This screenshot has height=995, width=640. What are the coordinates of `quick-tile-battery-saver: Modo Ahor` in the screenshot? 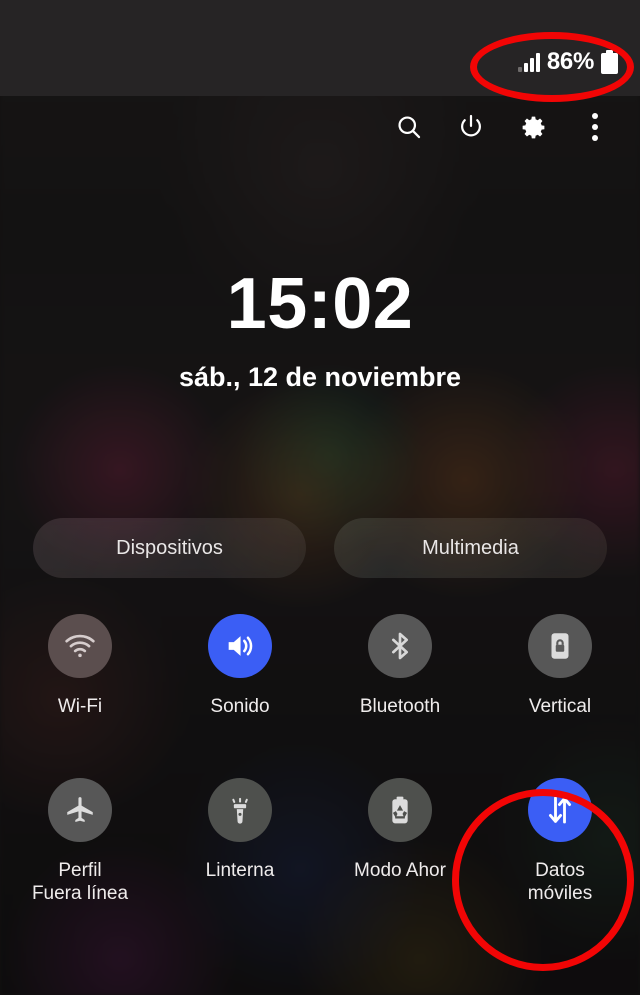 It's located at (400, 841).